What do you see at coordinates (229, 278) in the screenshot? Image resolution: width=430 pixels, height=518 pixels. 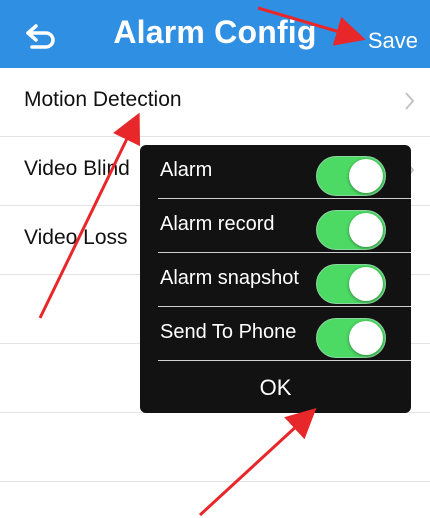 I see `option-label: Alarm snapshot` at bounding box center [229, 278].